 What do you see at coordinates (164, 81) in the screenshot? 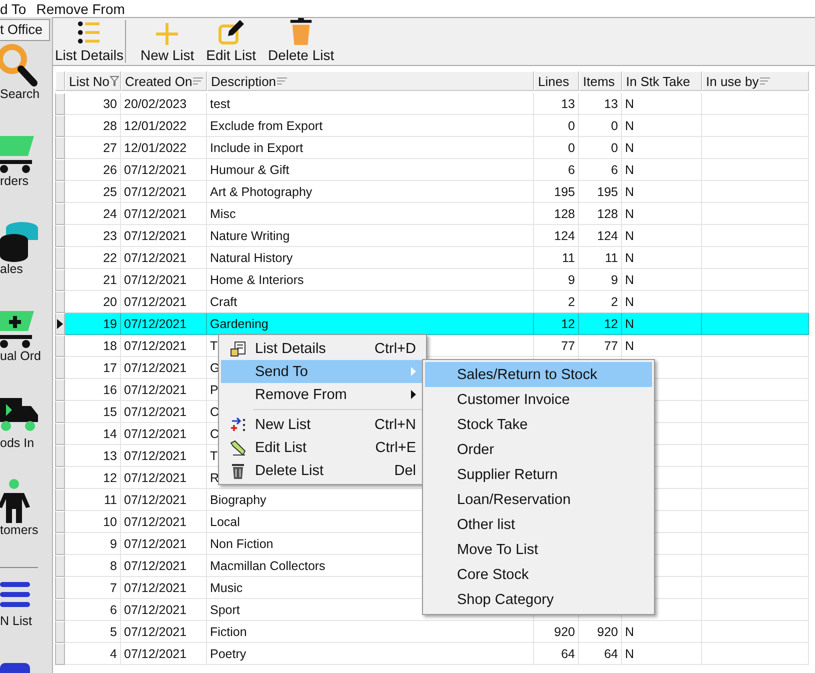
I see `column-header: Created On` at bounding box center [164, 81].